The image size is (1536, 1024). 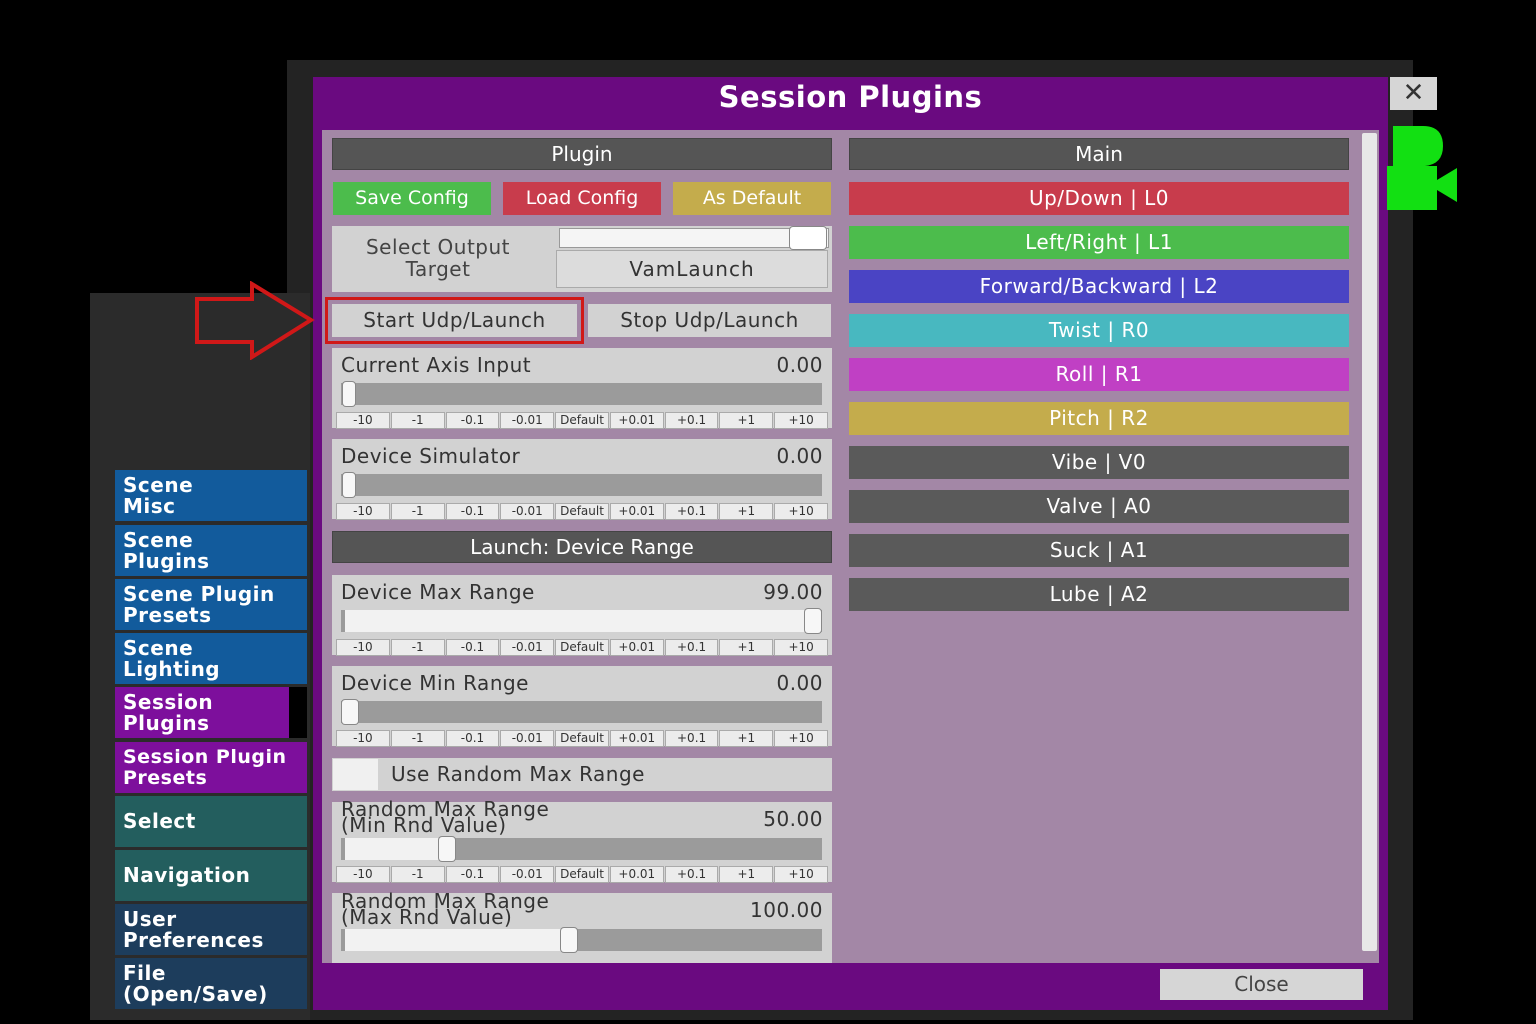 I want to click on menu-session-plugins: Session Plugins, so click(x=202, y=712).